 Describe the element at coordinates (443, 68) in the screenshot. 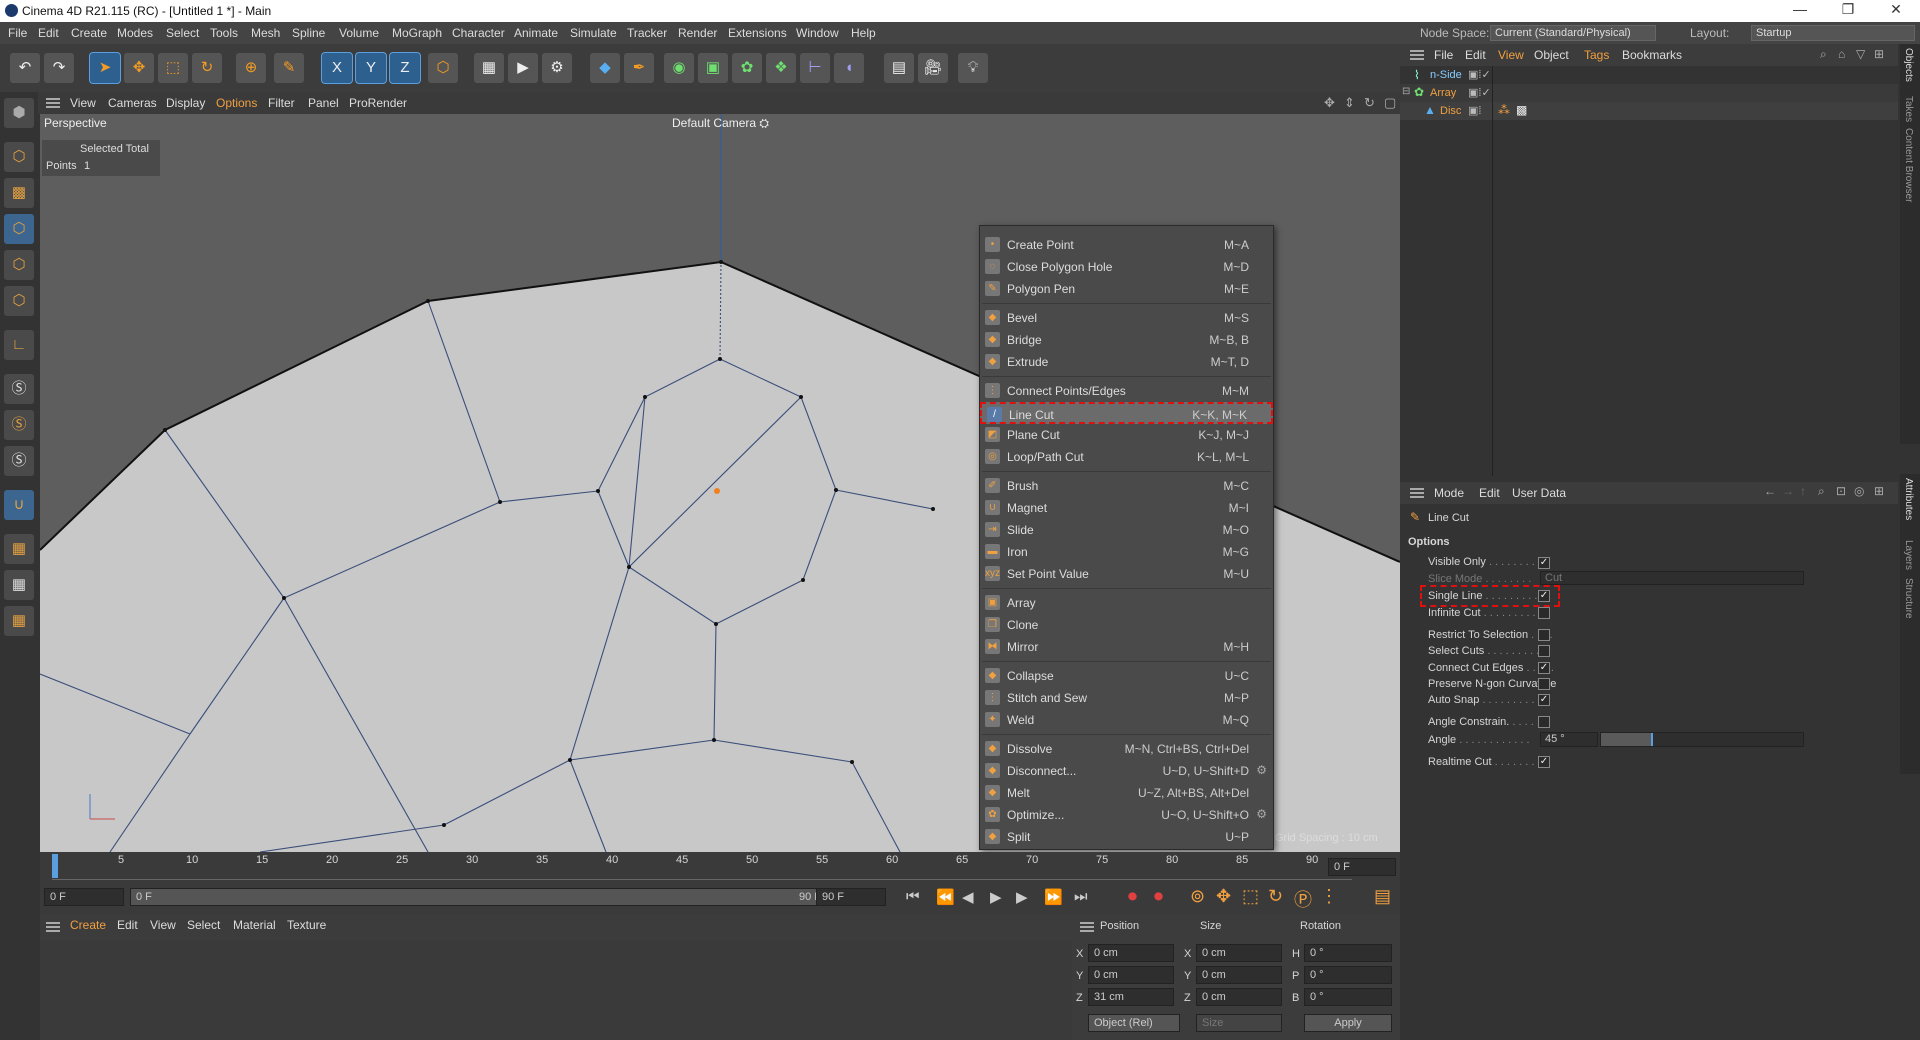

I see `world-coordinates-icon: ⬡` at that location.